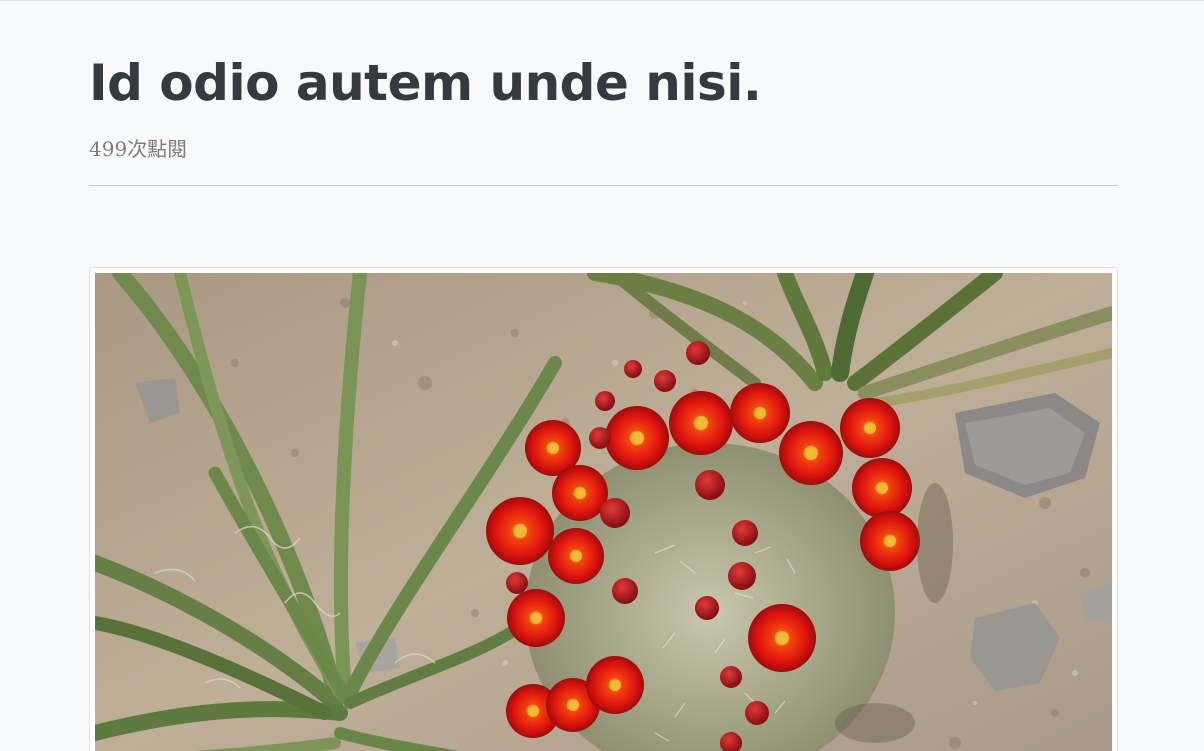 This screenshot has width=1204, height=751. Describe the element at coordinates (603, 185) in the screenshot. I see `title-divider` at that location.